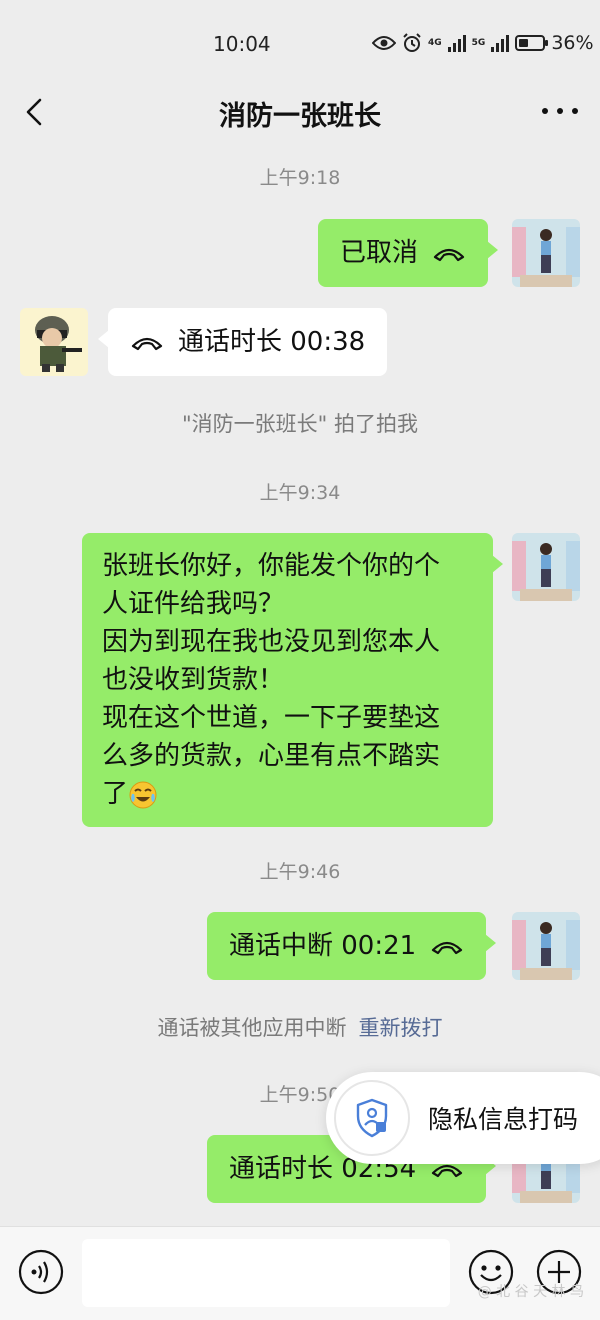  I want to click on timestamp: 上午9:34, so click(300, 493).